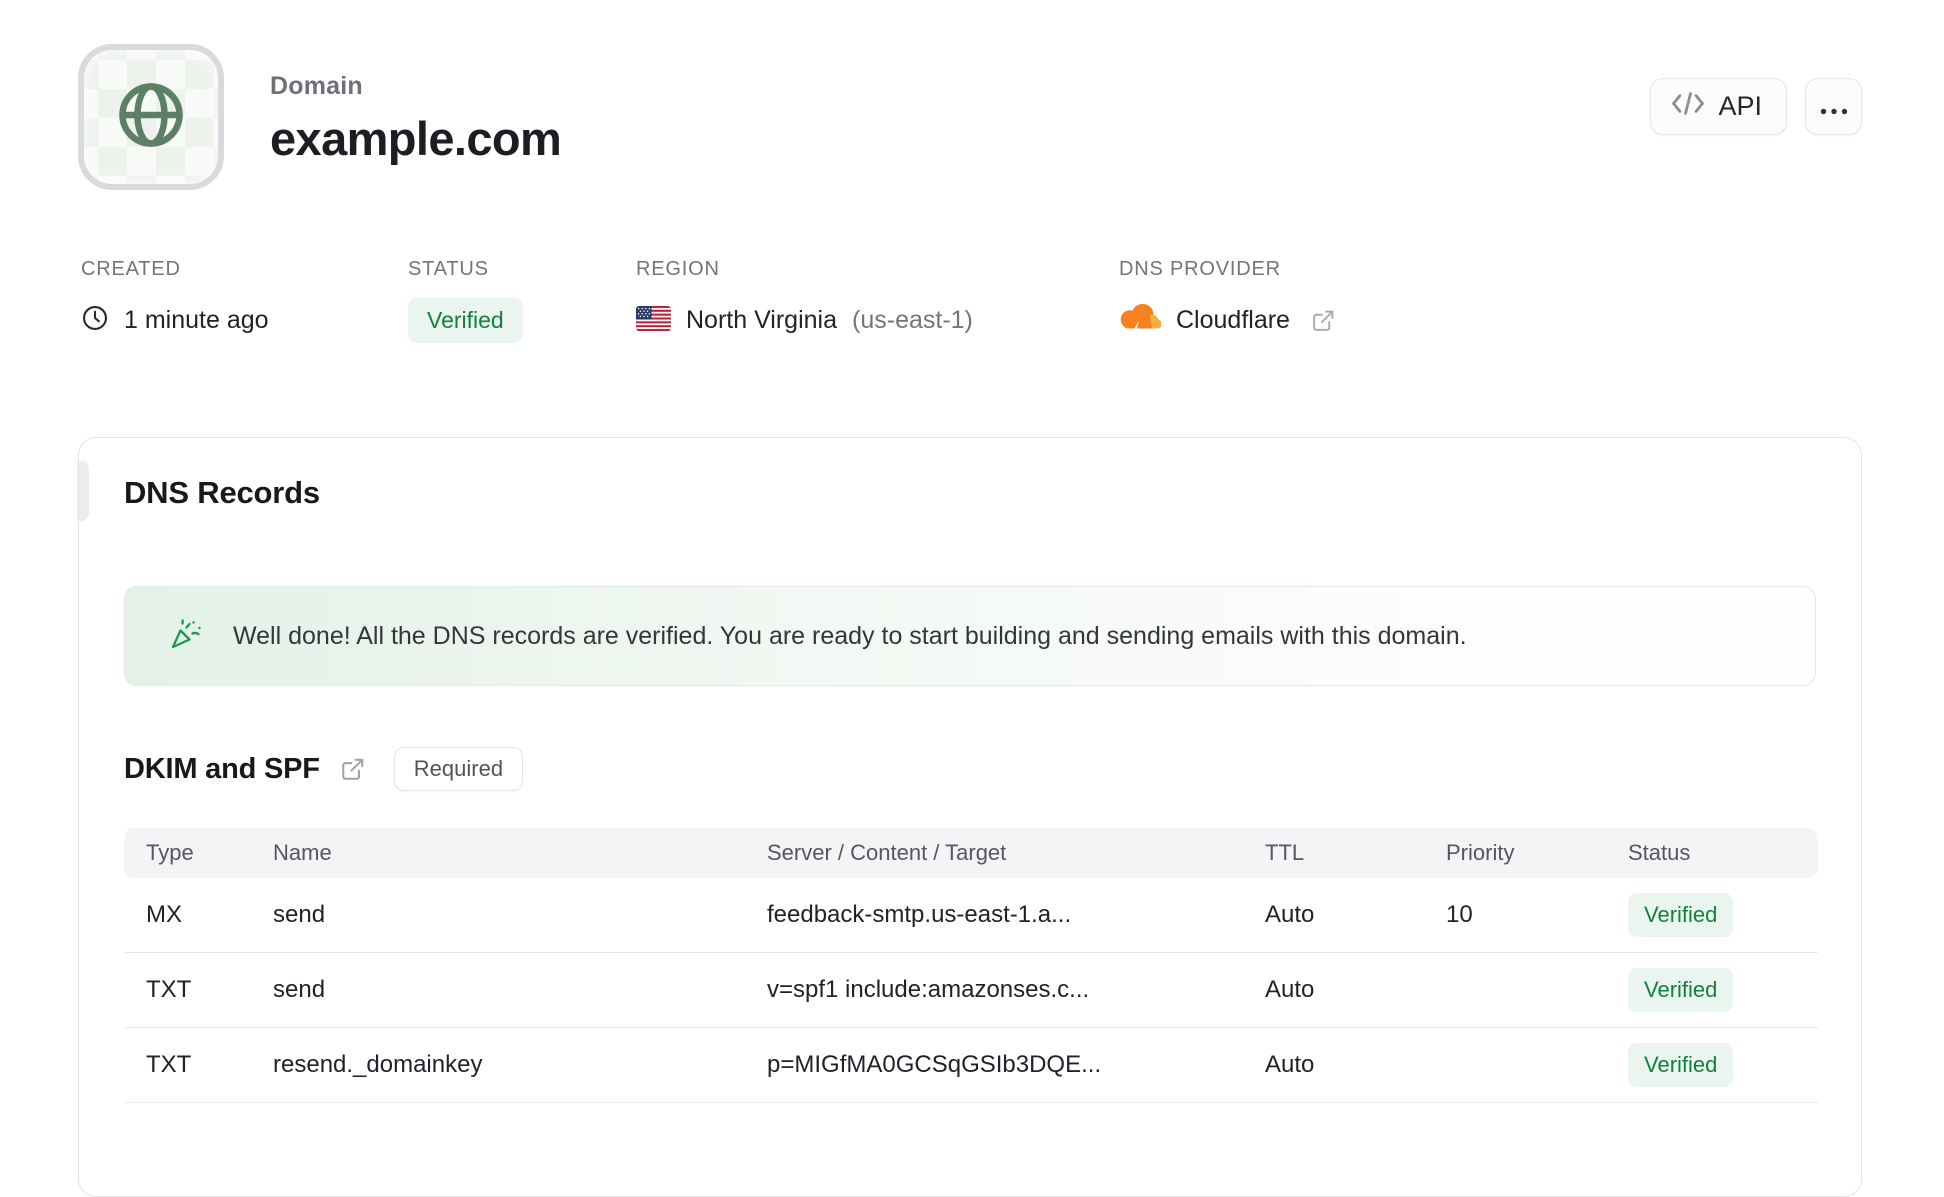  Describe the element at coordinates (170, 852) in the screenshot. I see `column-header-type: Type` at that location.